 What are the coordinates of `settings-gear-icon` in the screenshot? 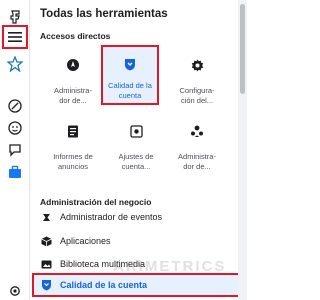 It's located at (15, 290).